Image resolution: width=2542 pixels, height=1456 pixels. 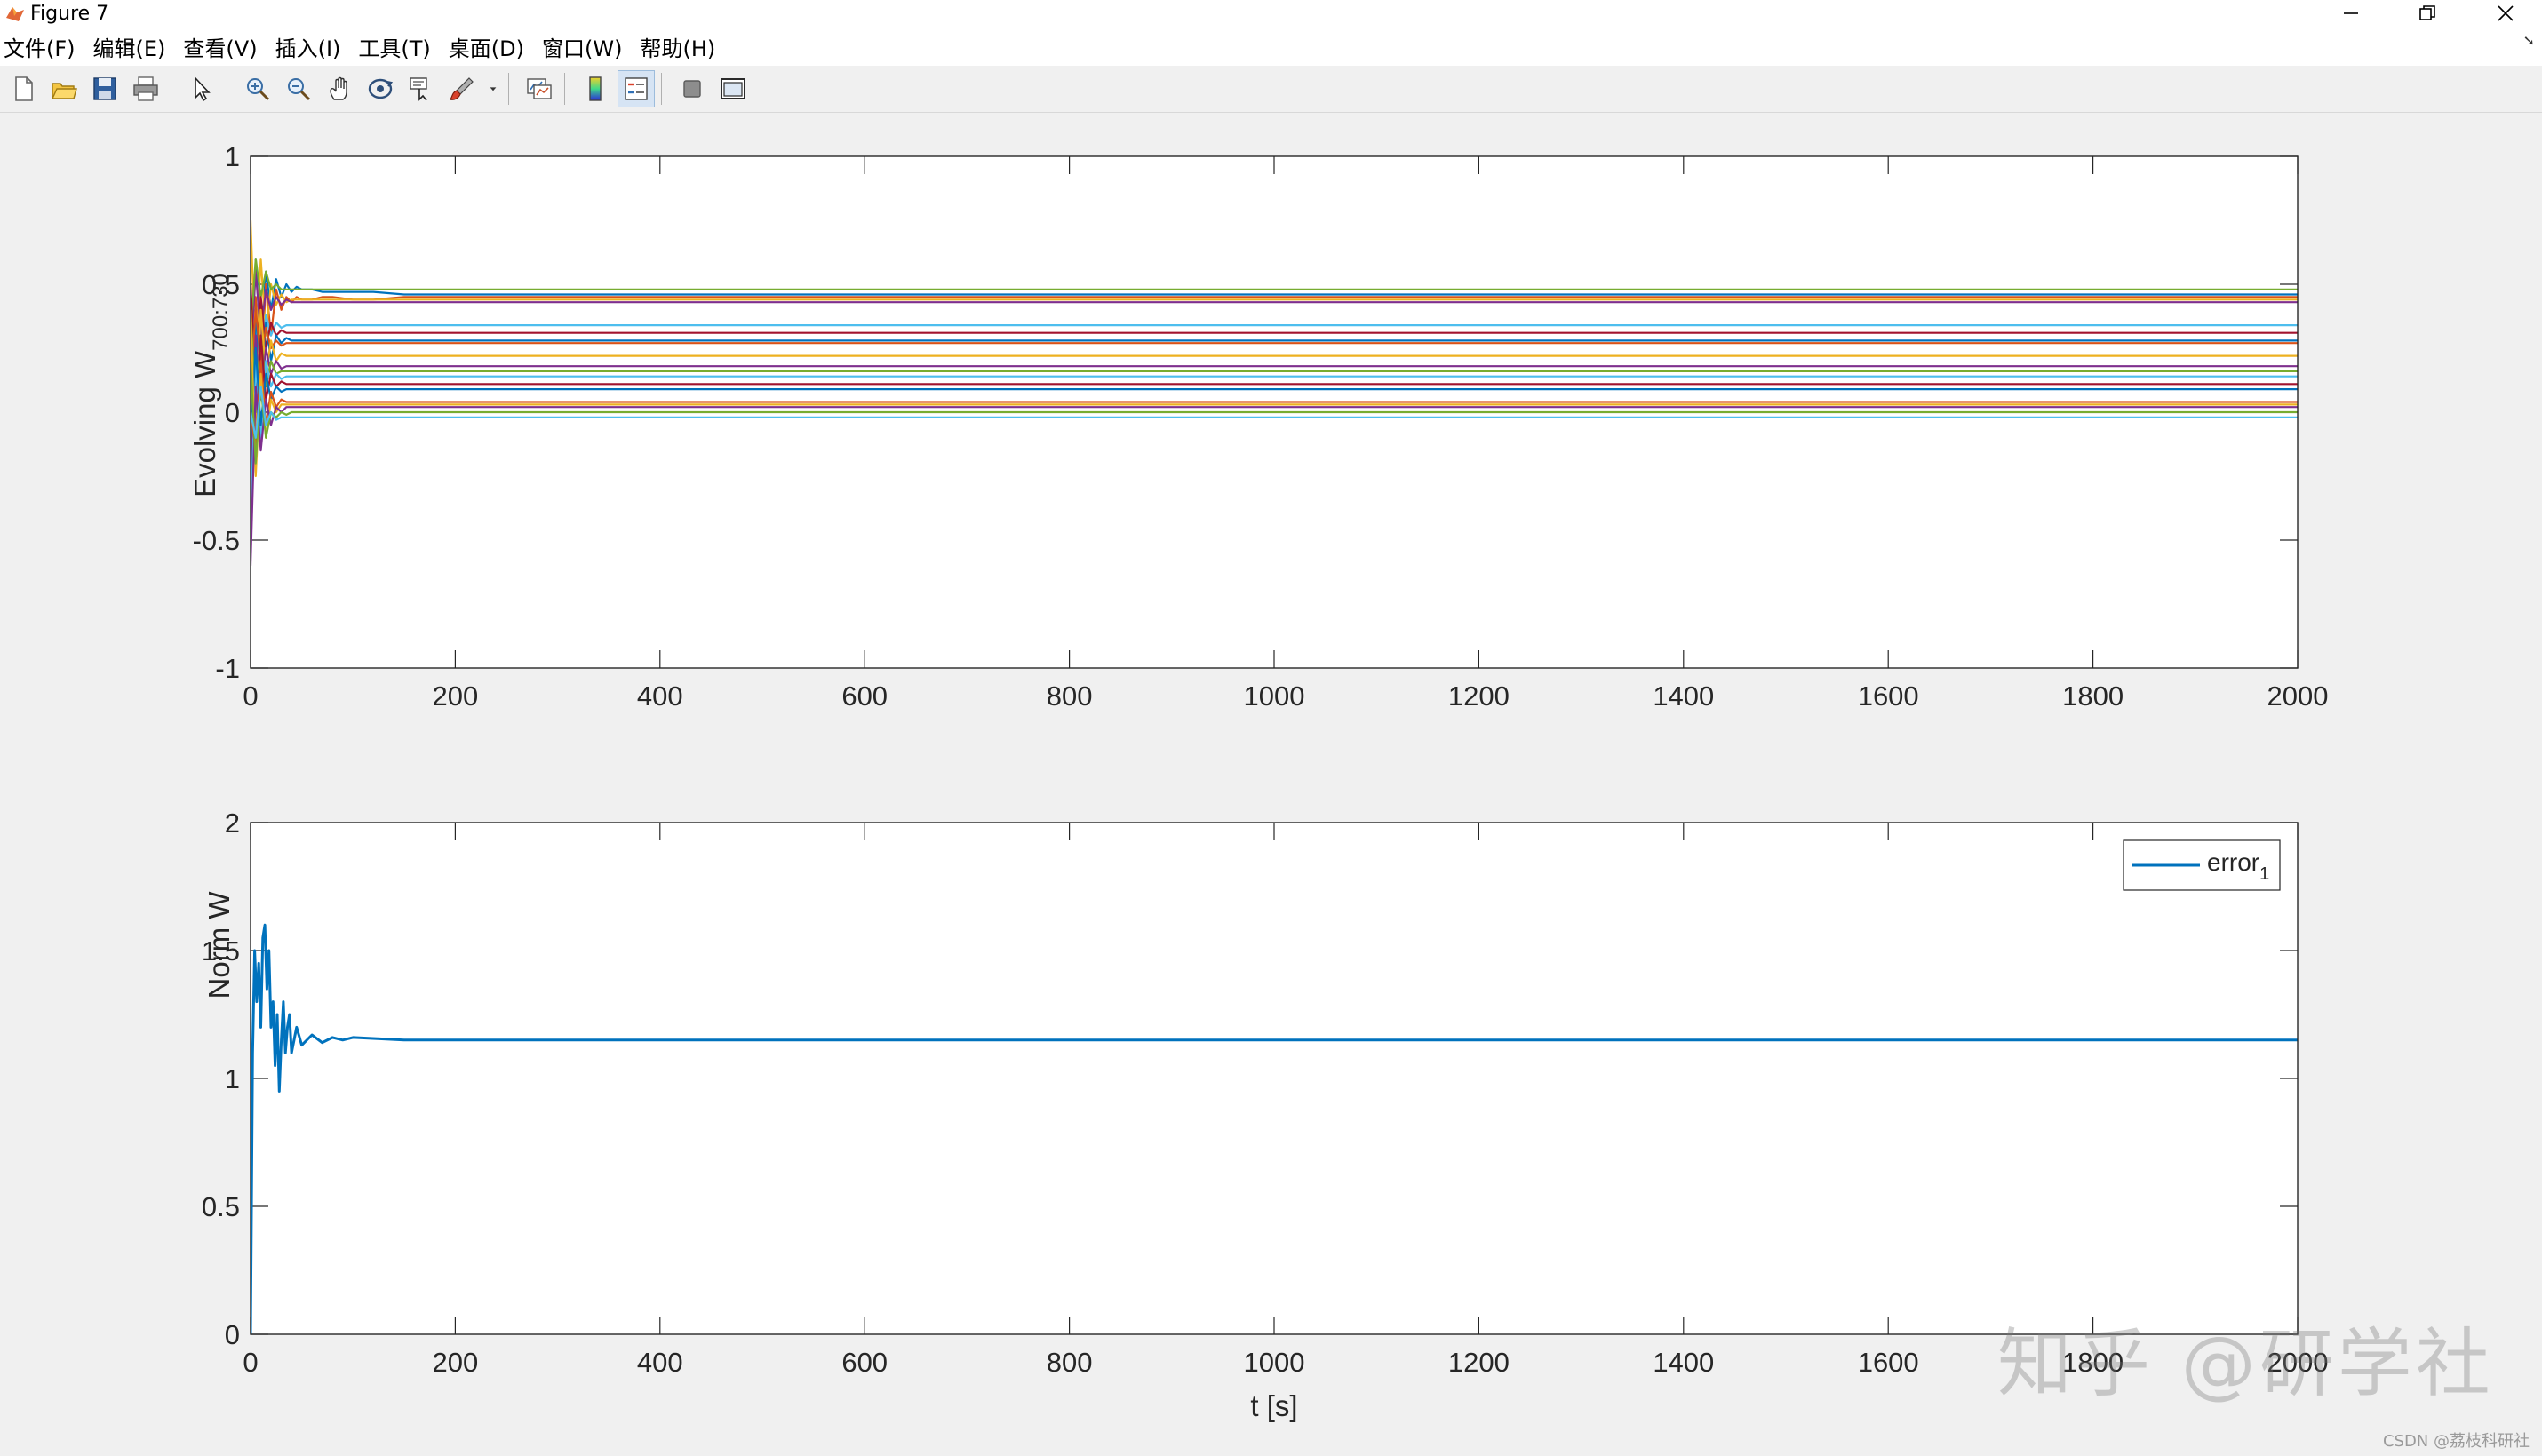 I want to click on show-plot-tools-icon, so click(x=733, y=88).